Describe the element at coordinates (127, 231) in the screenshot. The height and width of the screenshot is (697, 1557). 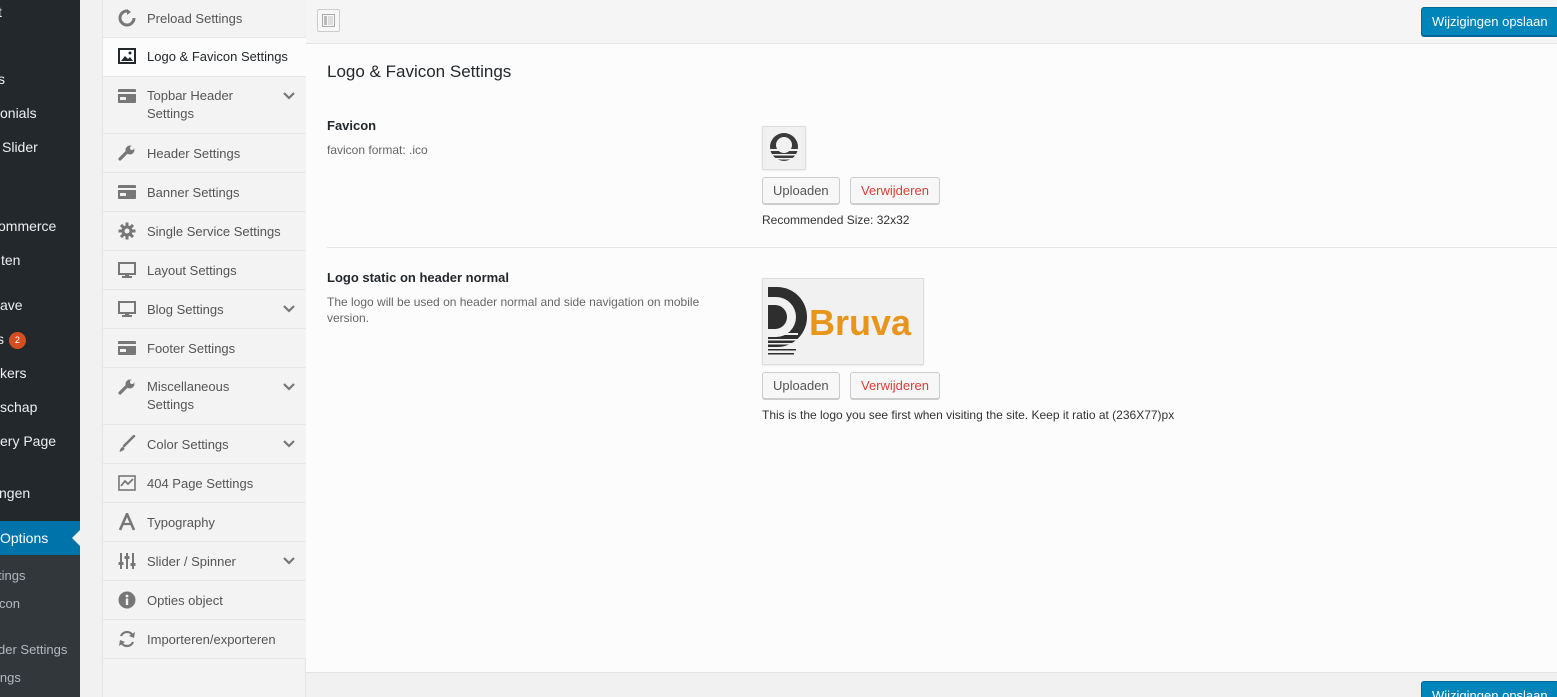
I see `gear-icon` at that location.